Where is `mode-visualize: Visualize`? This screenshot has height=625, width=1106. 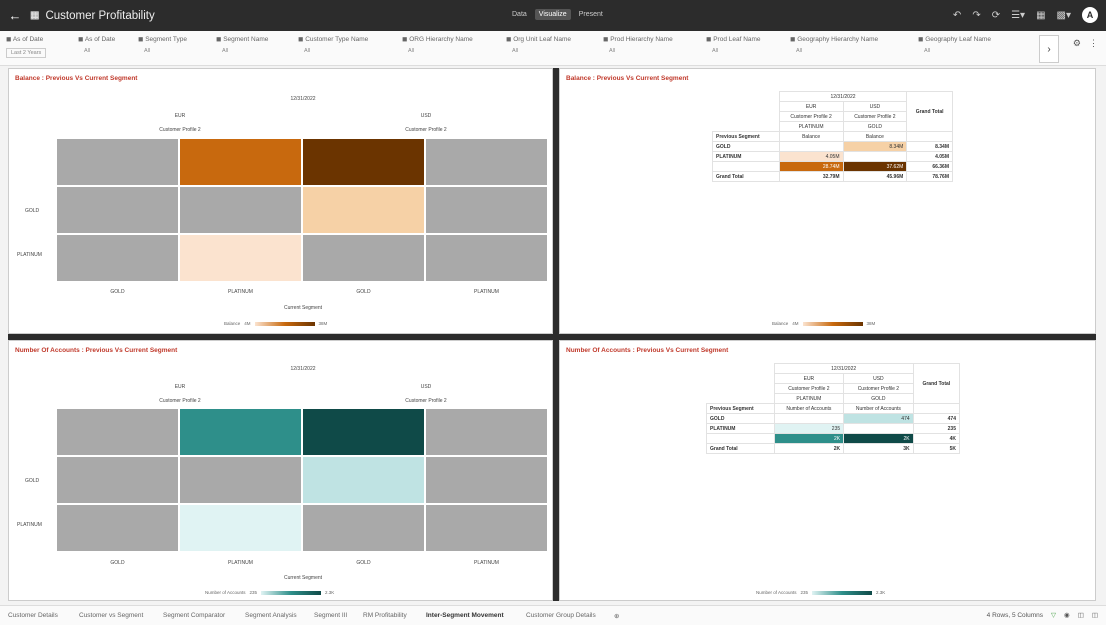 mode-visualize: Visualize is located at coordinates (552, 14).